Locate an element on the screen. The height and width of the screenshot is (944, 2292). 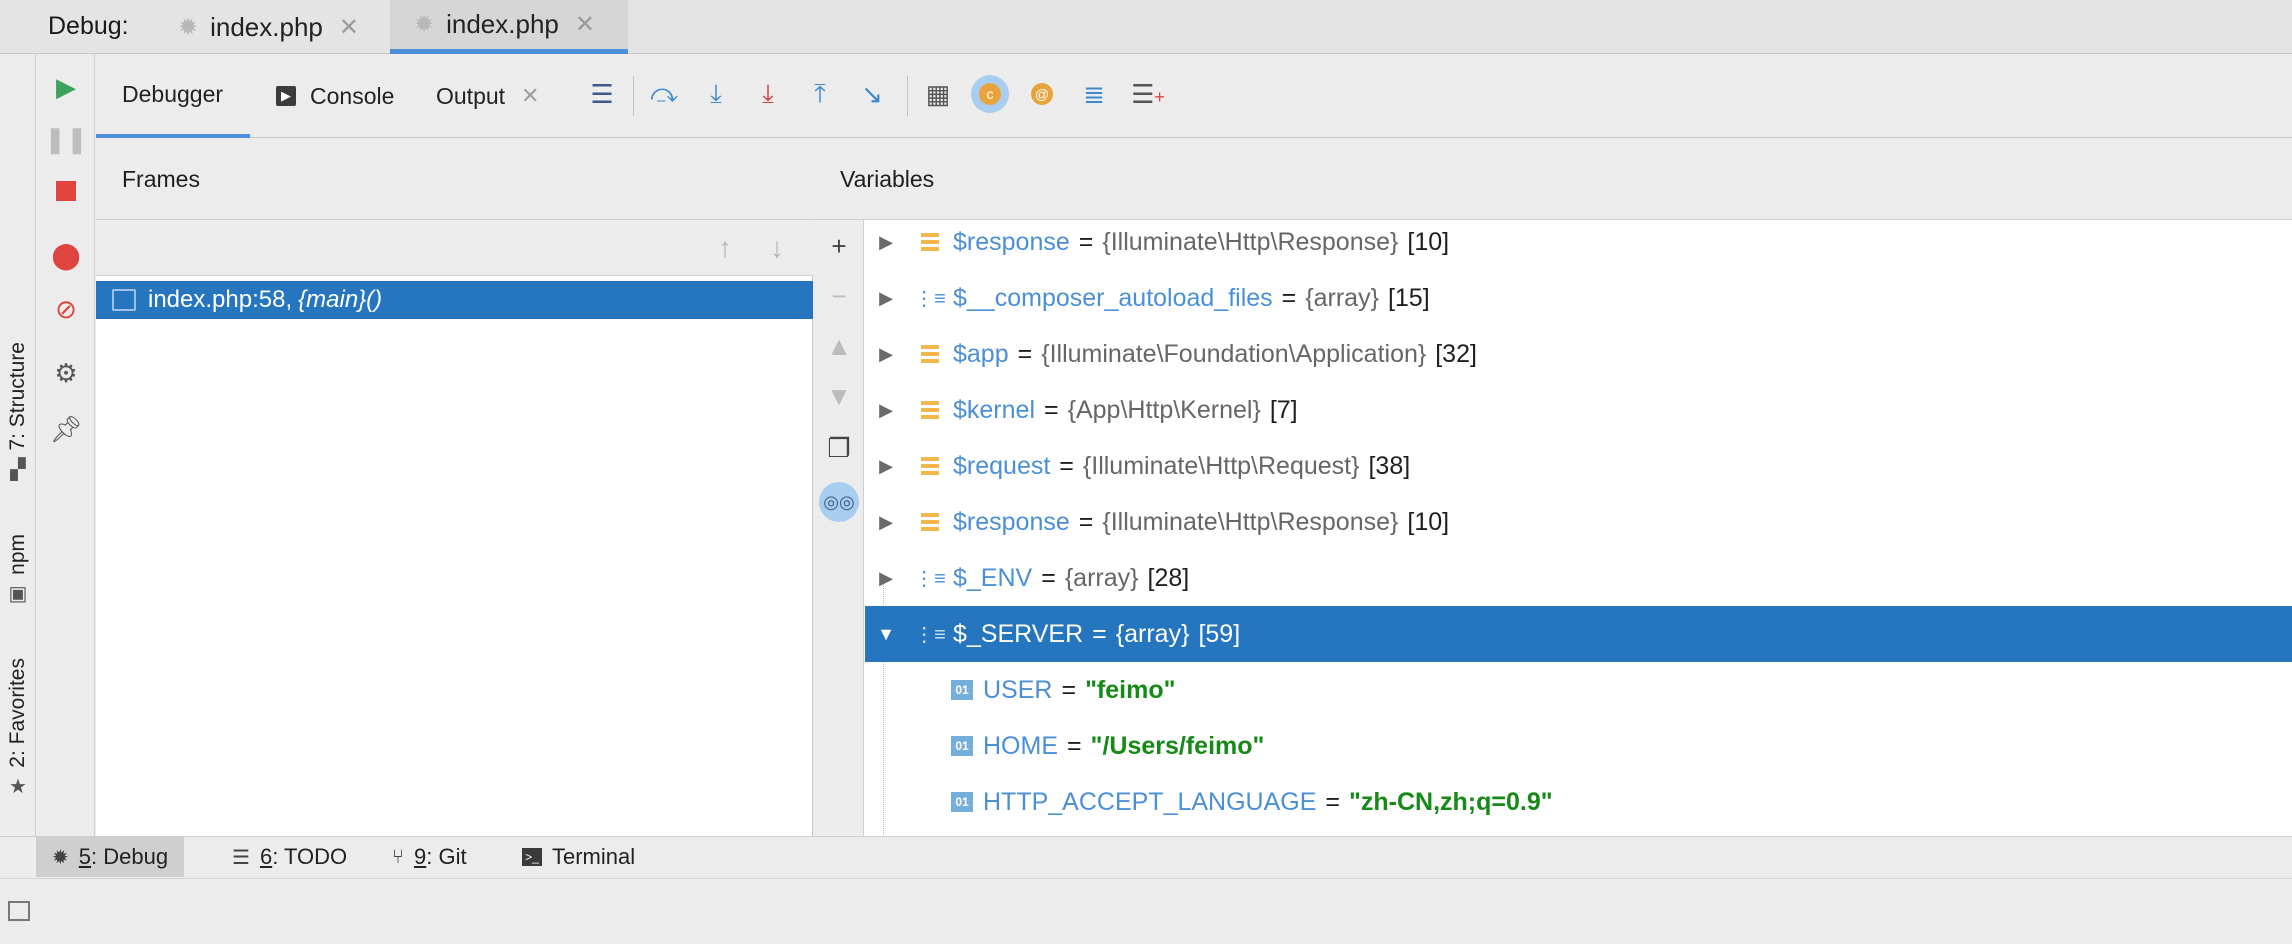
show-constants-button: c is located at coordinates (990, 94).